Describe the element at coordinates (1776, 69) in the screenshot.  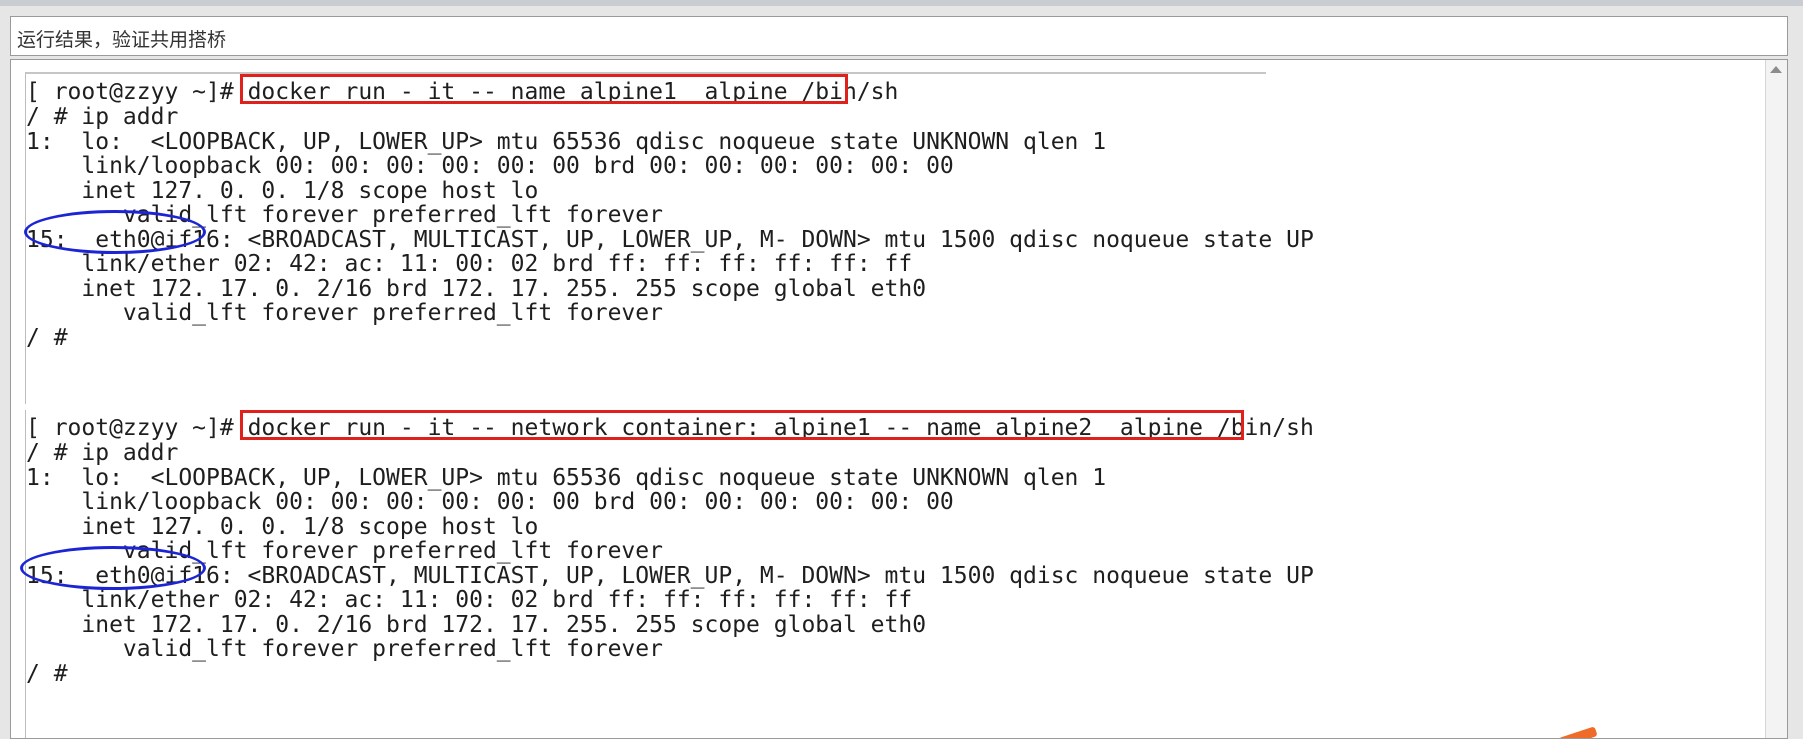
I see `scroll-up-arrow-icon` at that location.